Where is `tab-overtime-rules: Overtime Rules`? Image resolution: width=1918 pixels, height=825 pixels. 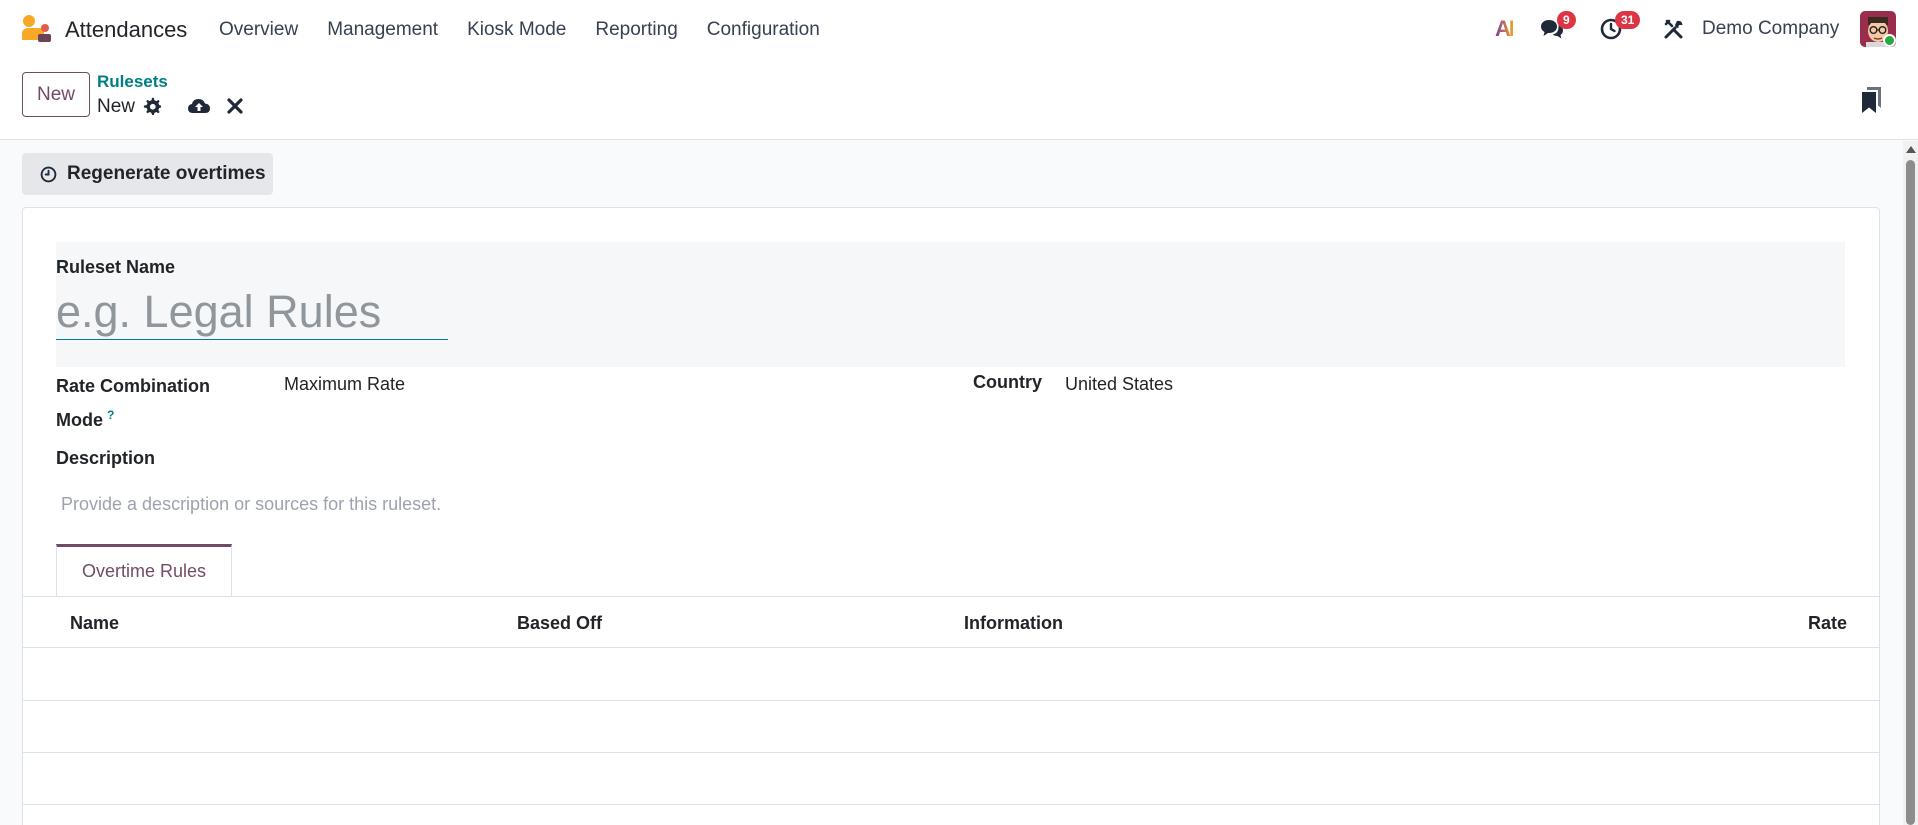
tab-overtime-rules: Overtime Rules is located at coordinates (144, 570).